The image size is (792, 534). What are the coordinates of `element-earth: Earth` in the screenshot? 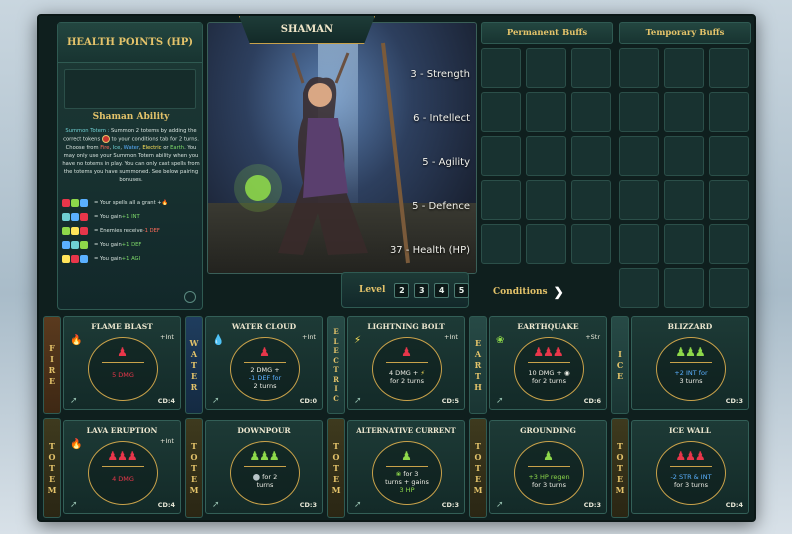 It's located at (177, 147).